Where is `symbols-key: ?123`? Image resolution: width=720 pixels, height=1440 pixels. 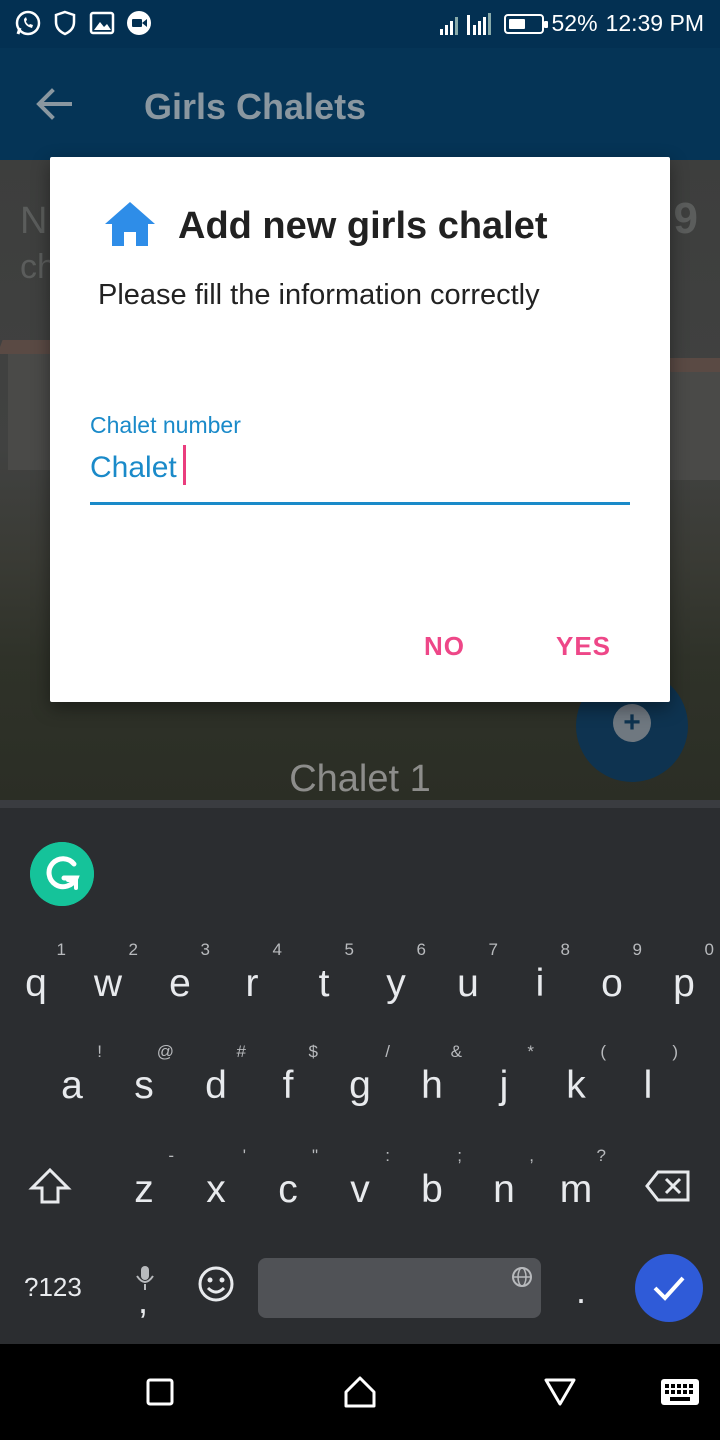 symbols-key: ?123 is located at coordinates (53, 1287).